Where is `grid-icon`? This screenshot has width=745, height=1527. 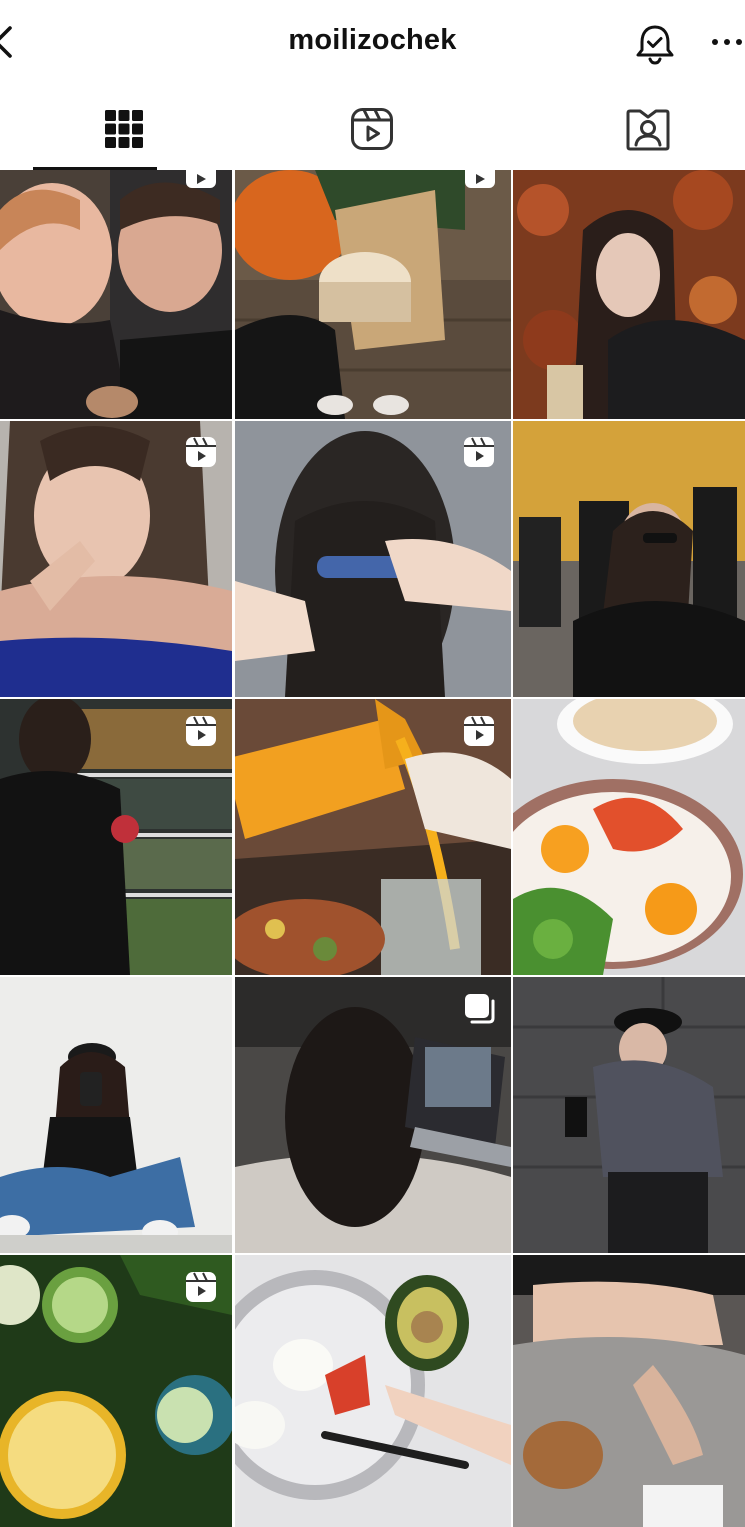
grid-icon is located at coordinates (124, 129).